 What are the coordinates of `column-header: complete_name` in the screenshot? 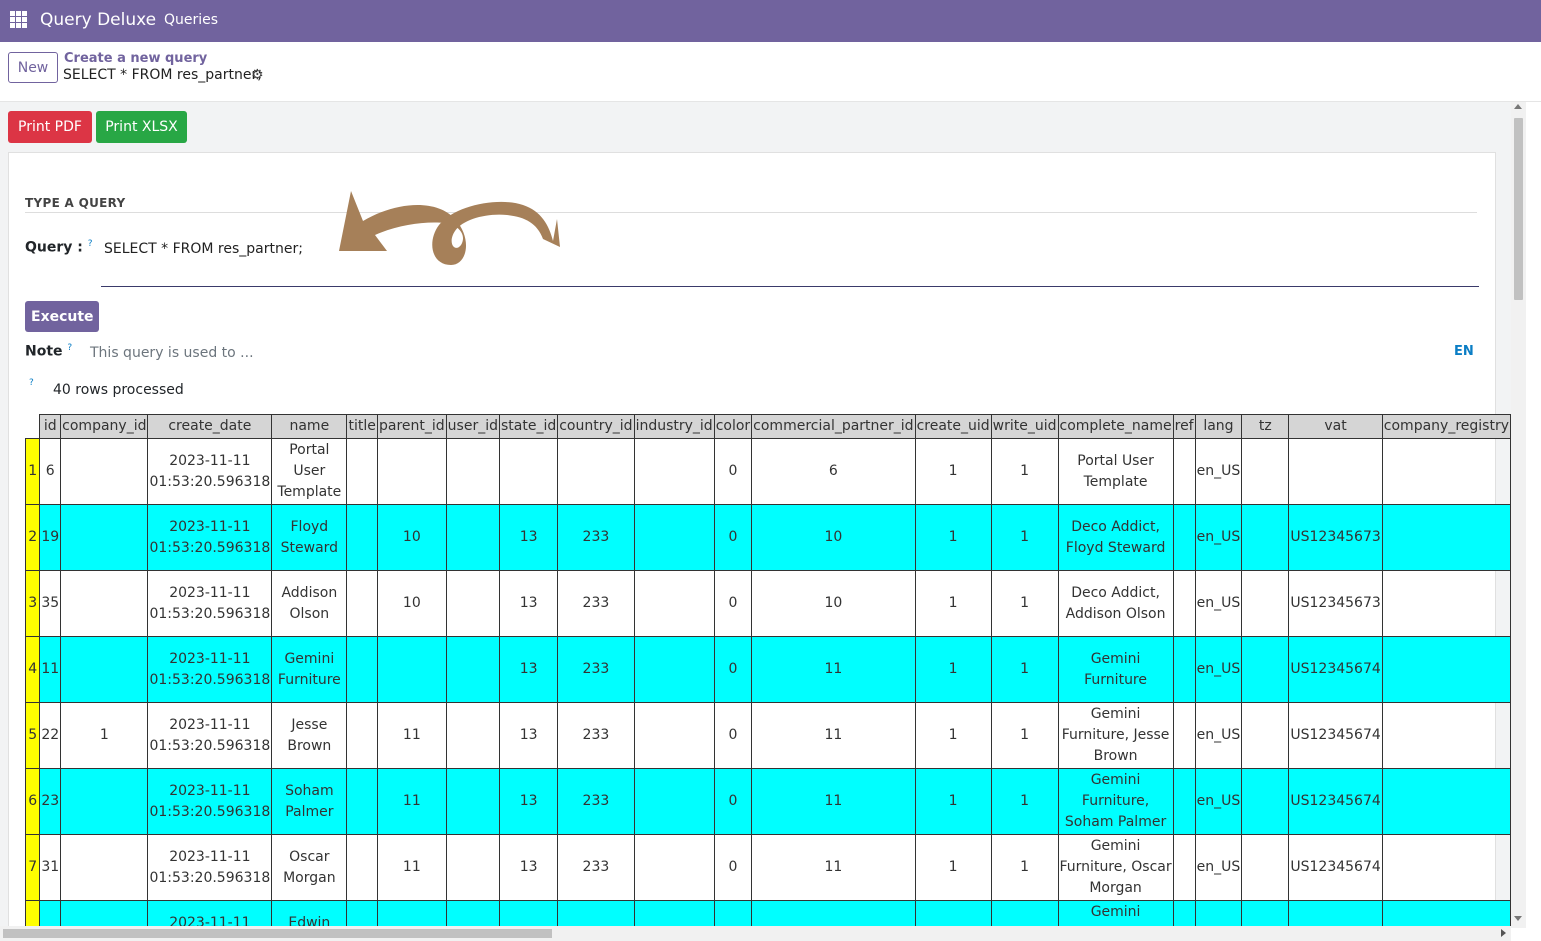 It's located at (1115, 426).